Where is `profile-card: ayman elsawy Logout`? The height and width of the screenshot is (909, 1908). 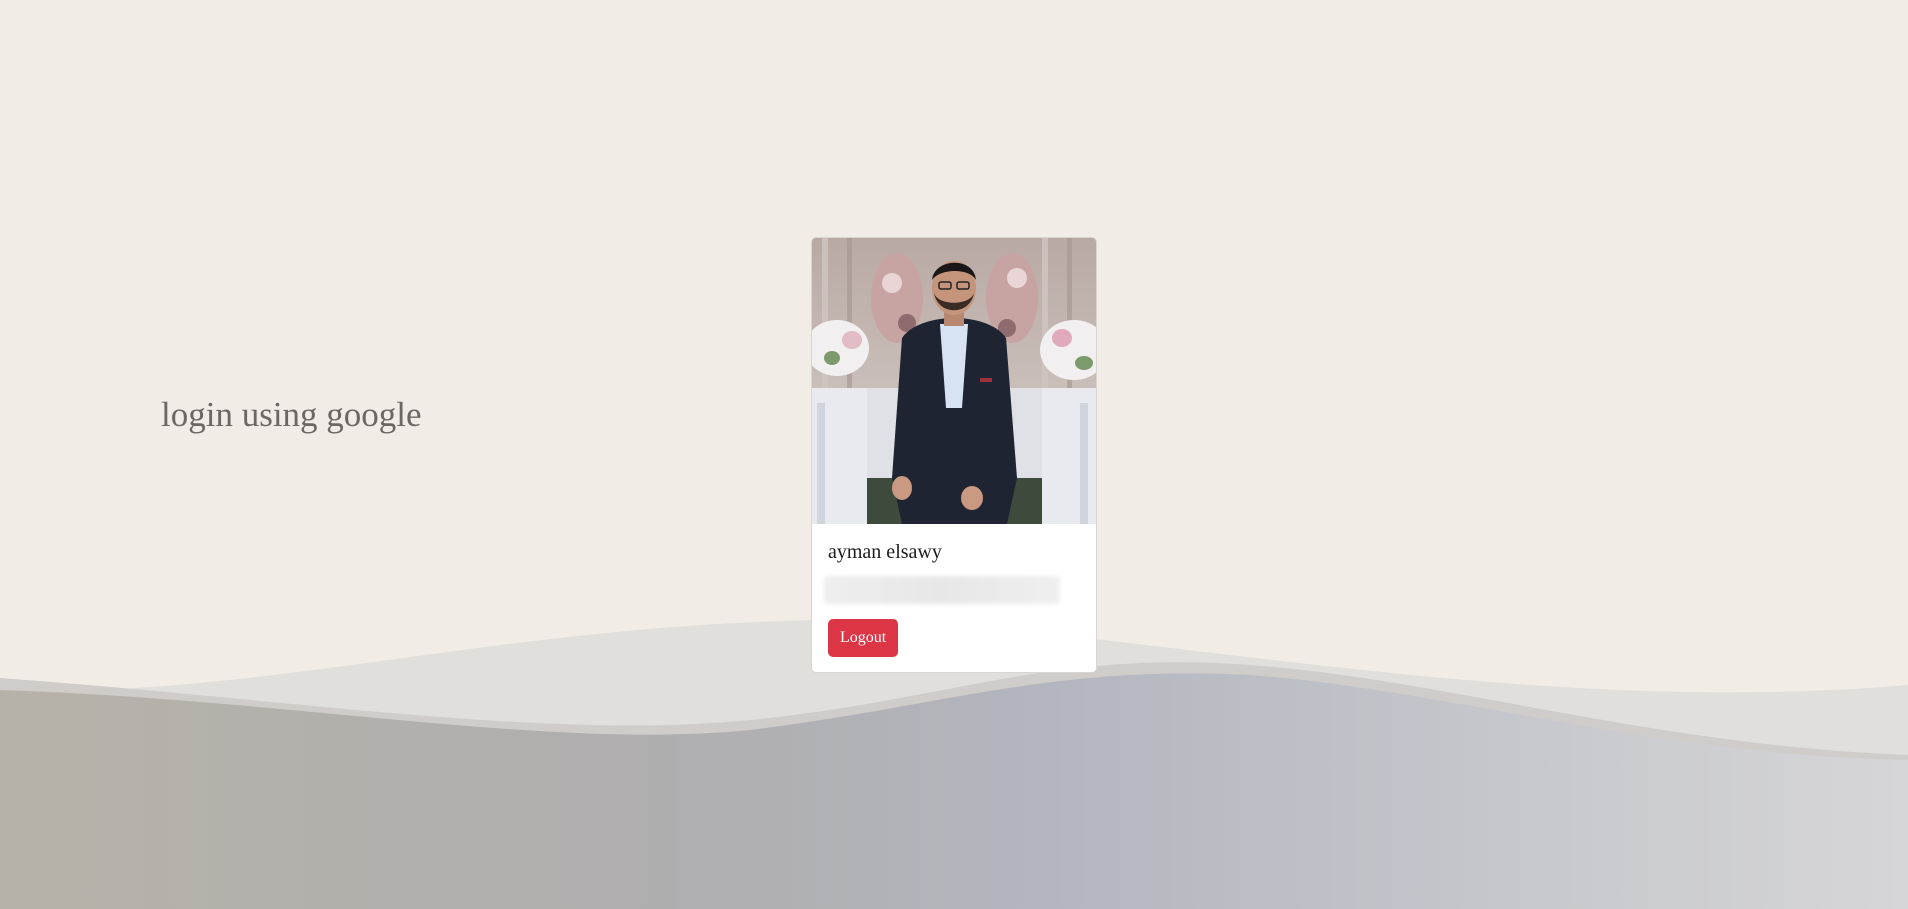 profile-card: ayman elsawy Logout is located at coordinates (954, 455).